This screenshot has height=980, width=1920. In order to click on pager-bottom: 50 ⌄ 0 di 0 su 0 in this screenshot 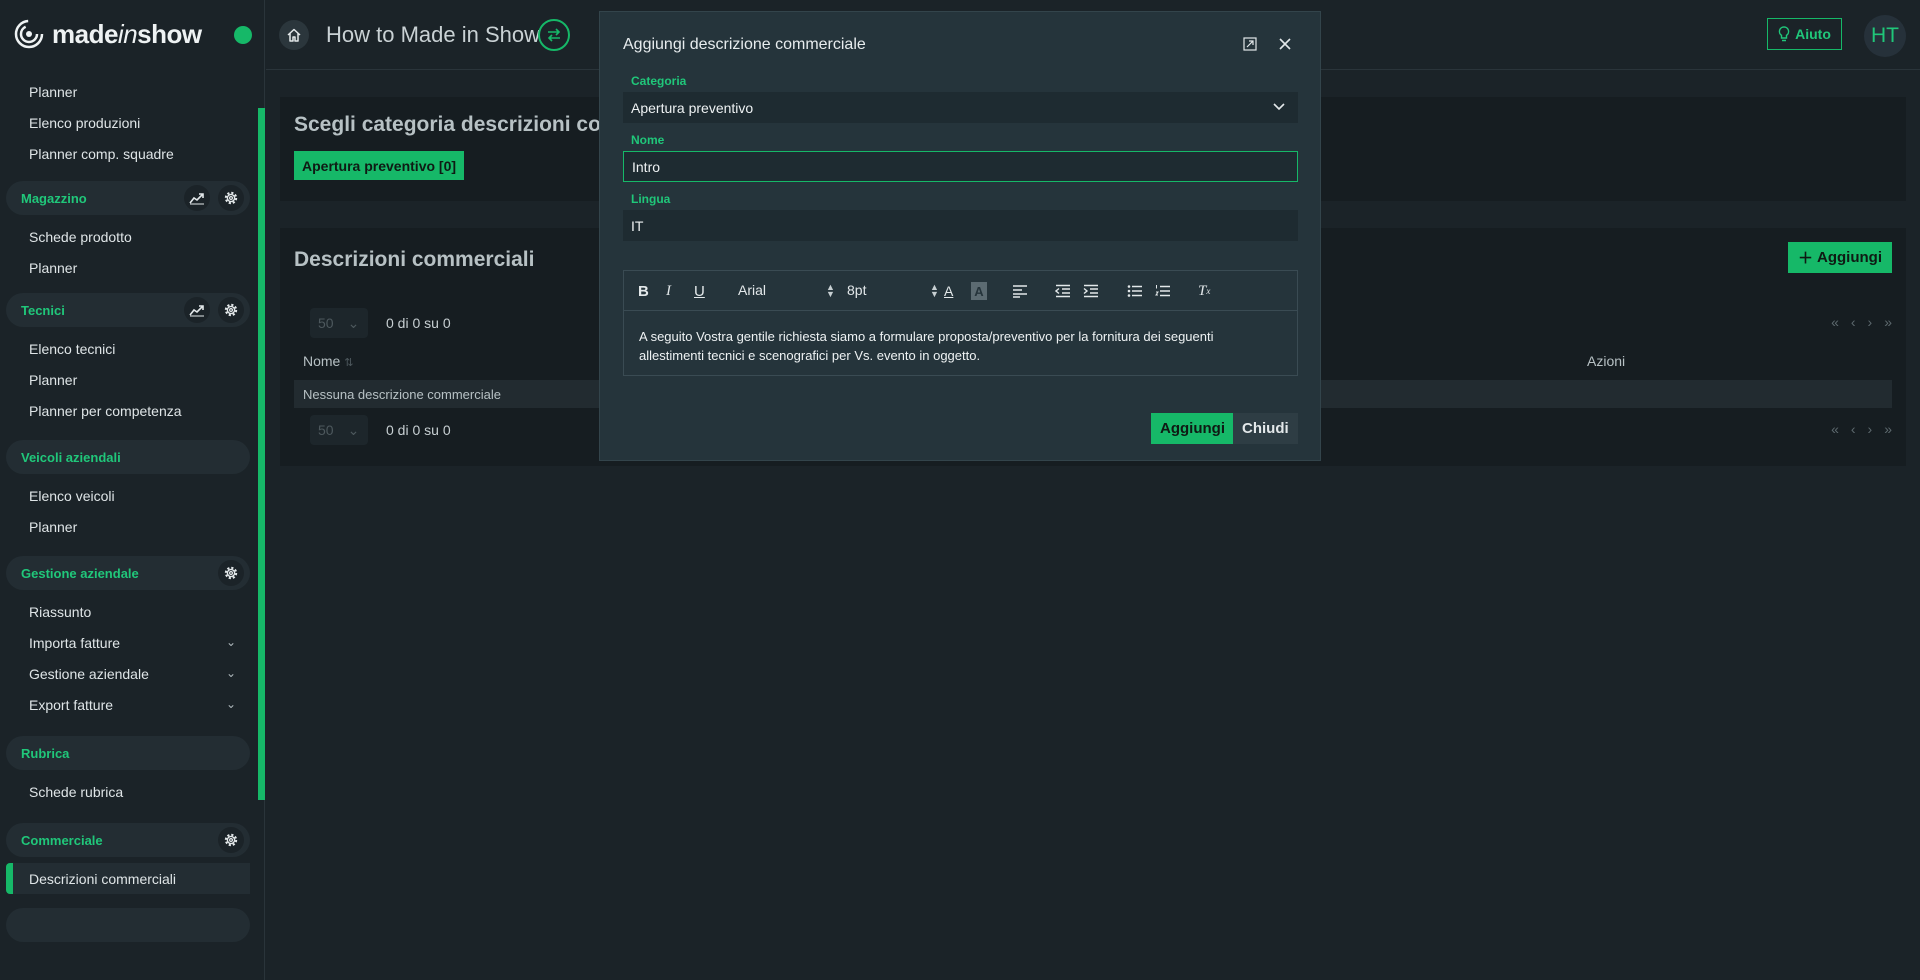, I will do `click(380, 430)`.